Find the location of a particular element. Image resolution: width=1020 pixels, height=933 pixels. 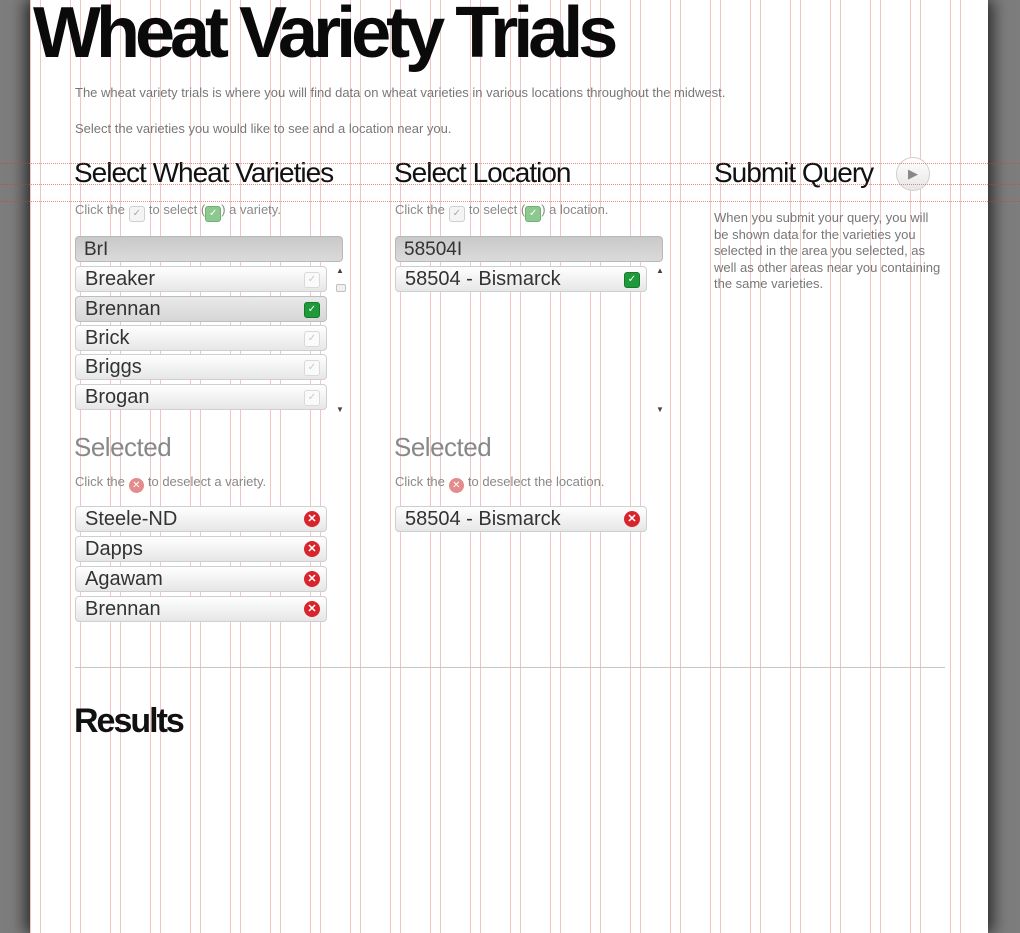

variety-option-label: Brogan is located at coordinates (117, 397).